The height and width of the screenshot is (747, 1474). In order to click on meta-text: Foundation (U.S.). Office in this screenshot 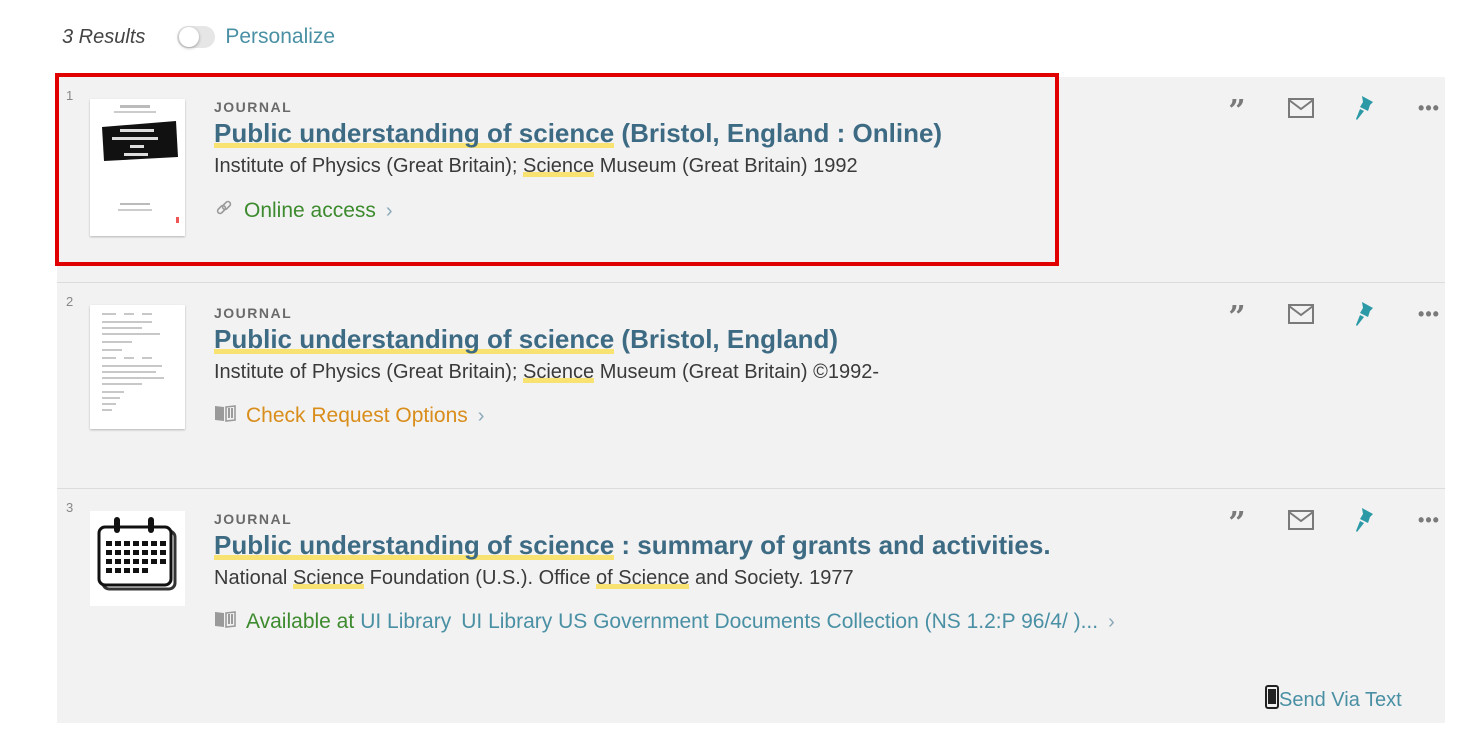, I will do `click(480, 578)`.